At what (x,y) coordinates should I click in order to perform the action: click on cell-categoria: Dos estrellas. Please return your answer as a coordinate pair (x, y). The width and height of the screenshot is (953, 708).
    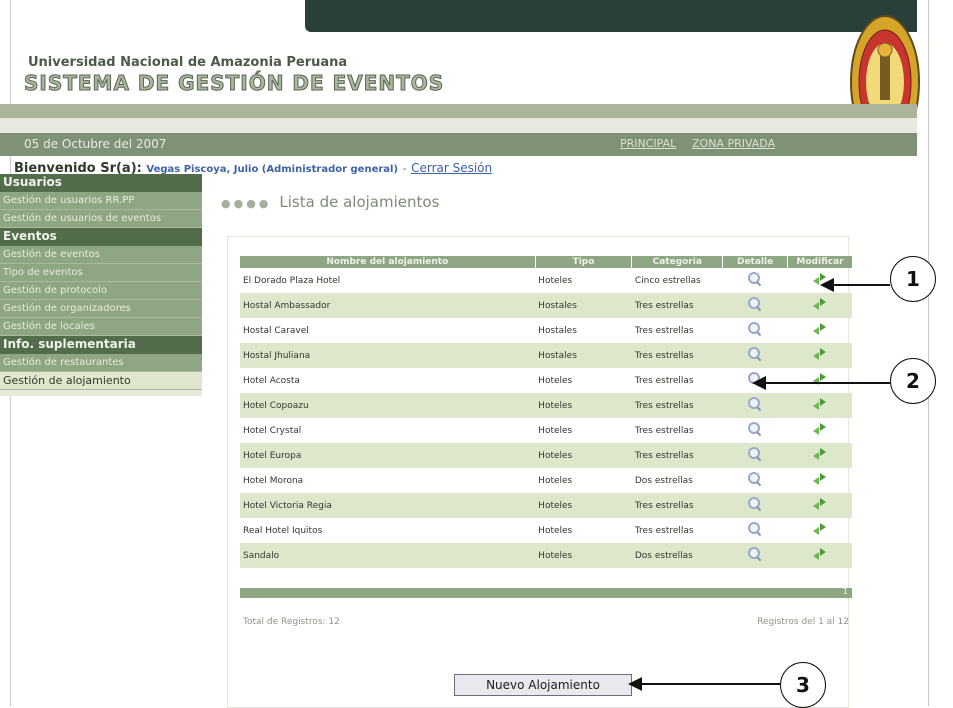
    Looking at the image, I should click on (677, 555).